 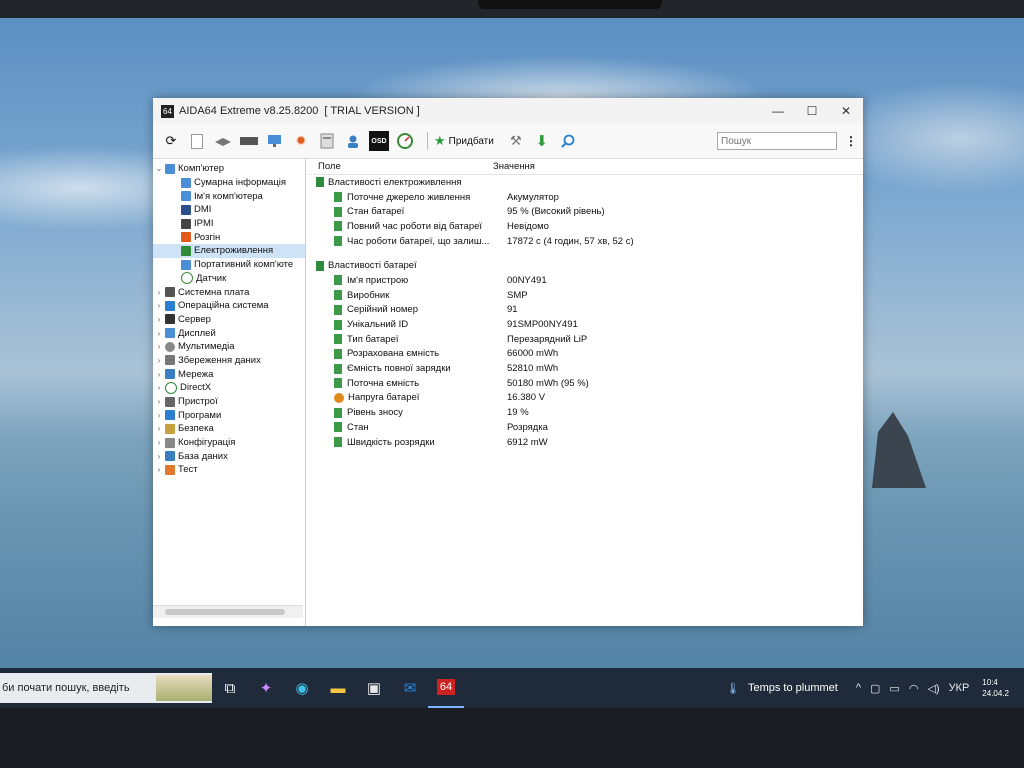 What do you see at coordinates (229, 196) in the screenshot?
I see `tree-item-computer-name: Ім'я комп'ютера` at bounding box center [229, 196].